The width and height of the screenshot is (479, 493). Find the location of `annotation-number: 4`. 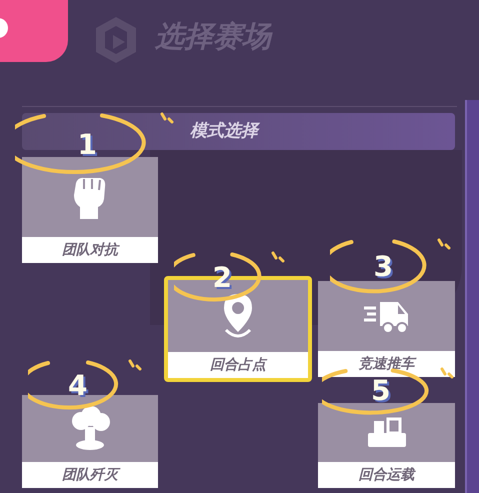

annotation-number: 4 is located at coordinates (78, 385).